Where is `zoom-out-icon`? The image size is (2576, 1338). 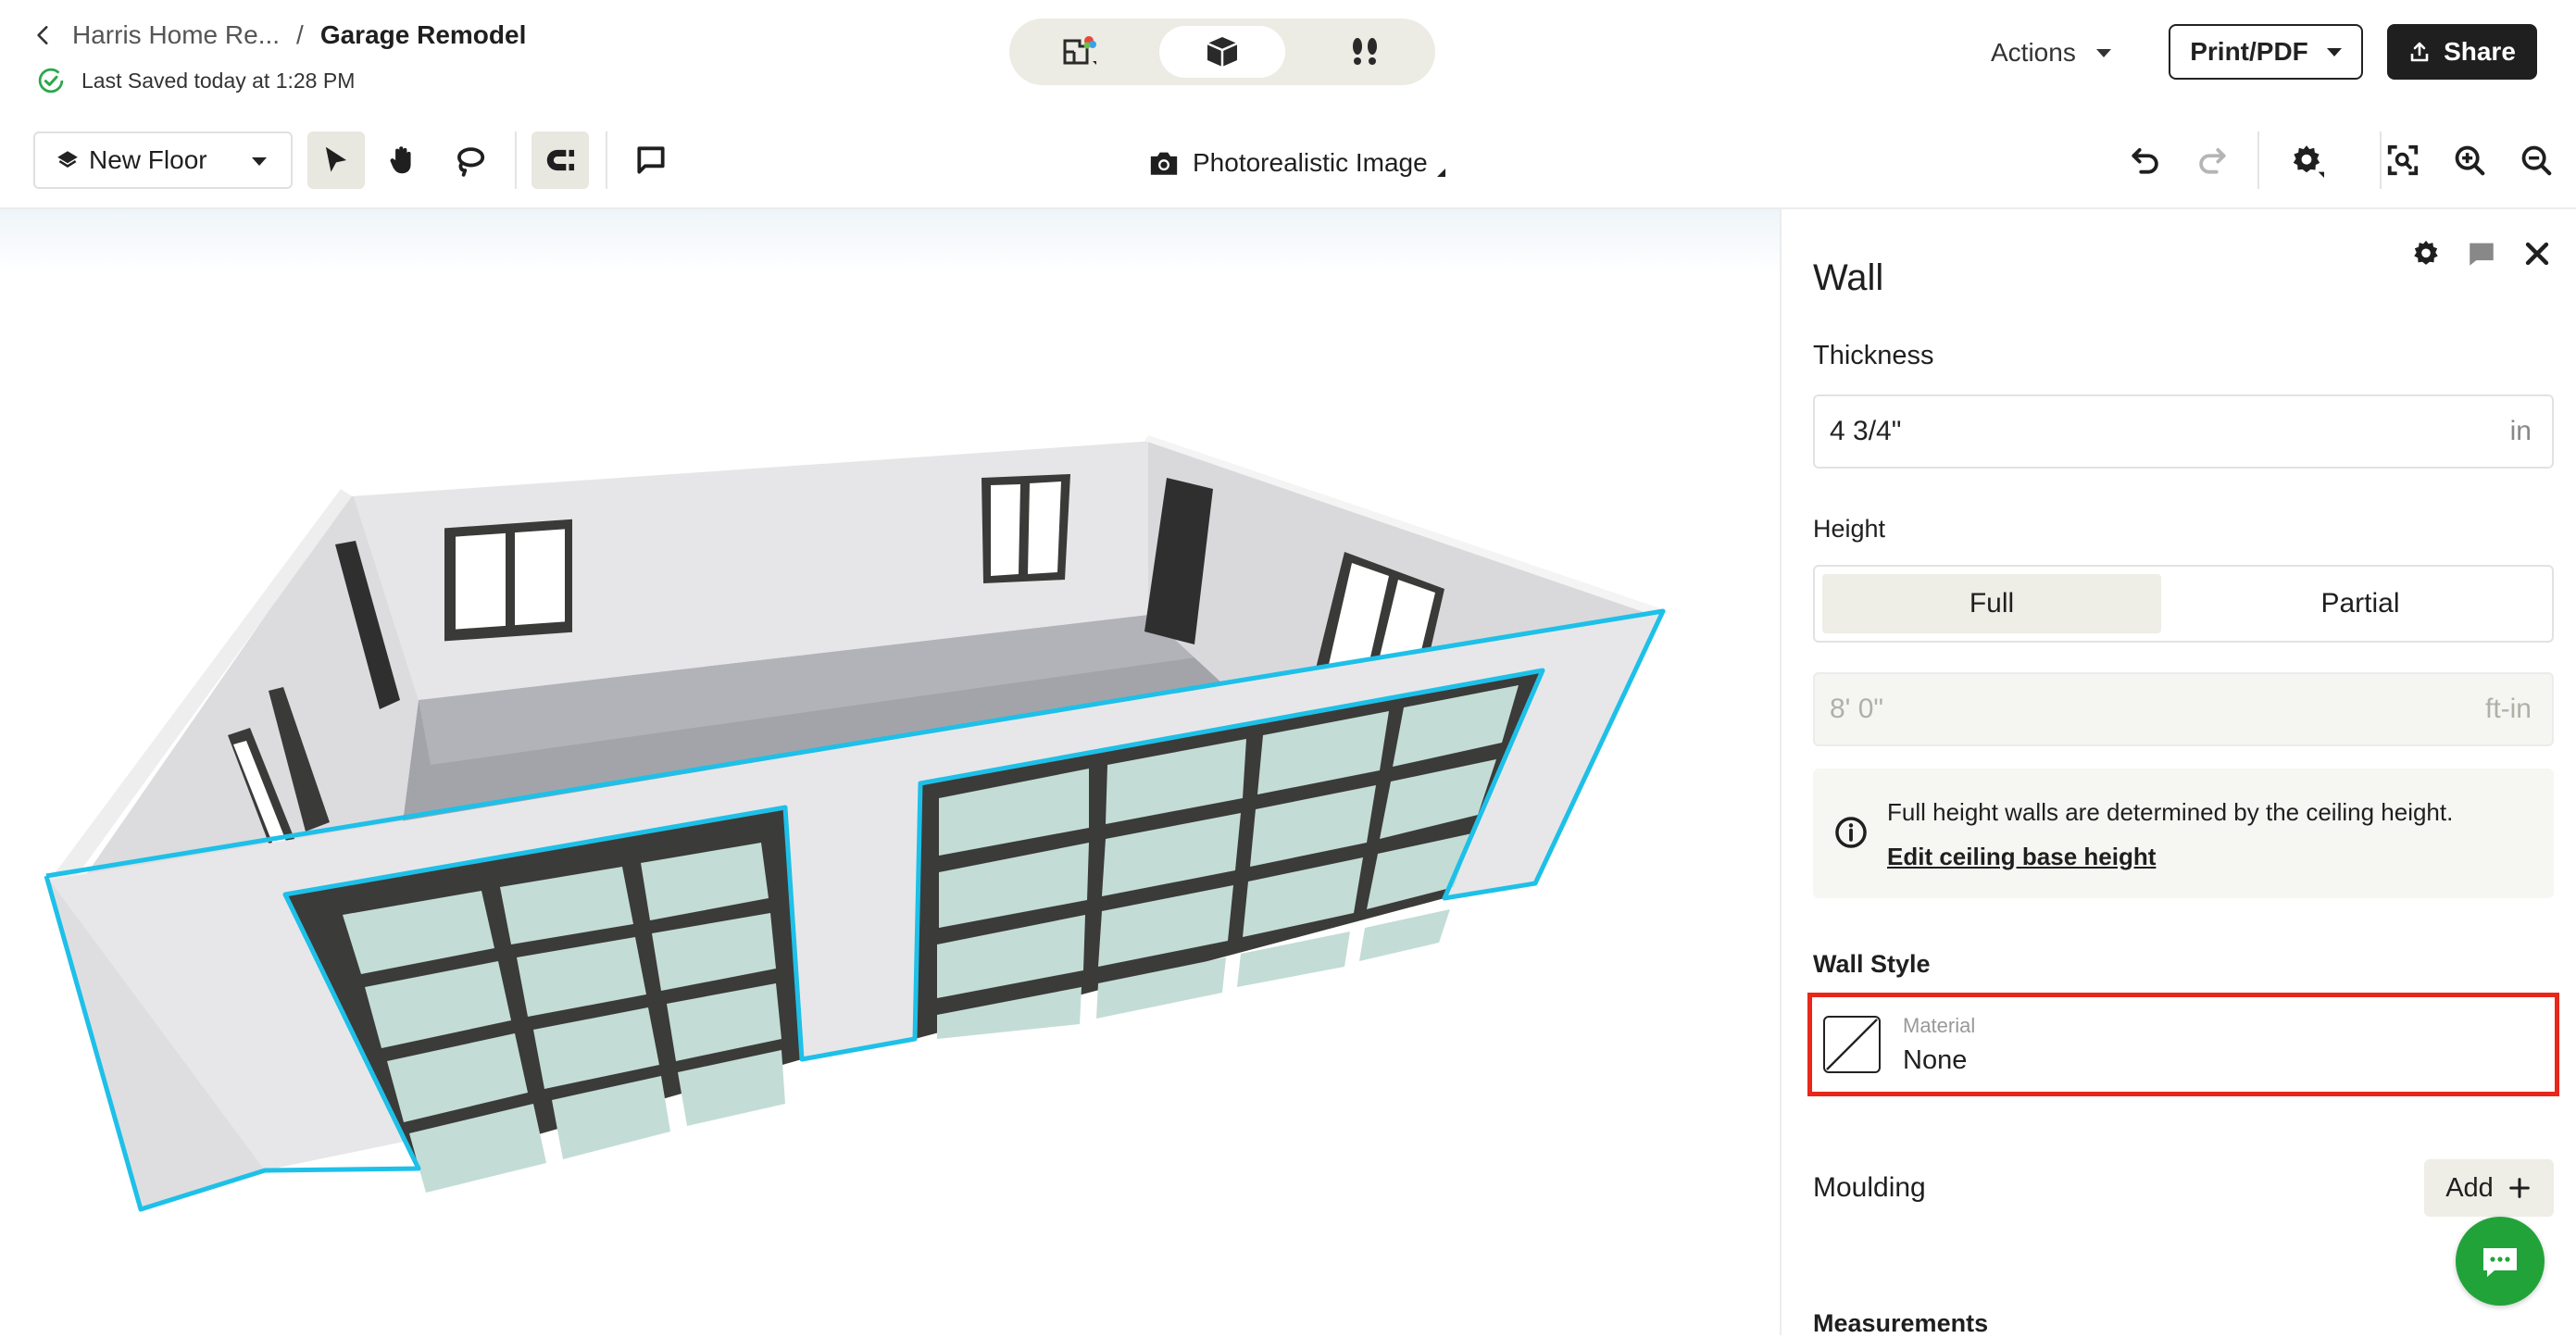
zoom-out-icon is located at coordinates (2537, 160).